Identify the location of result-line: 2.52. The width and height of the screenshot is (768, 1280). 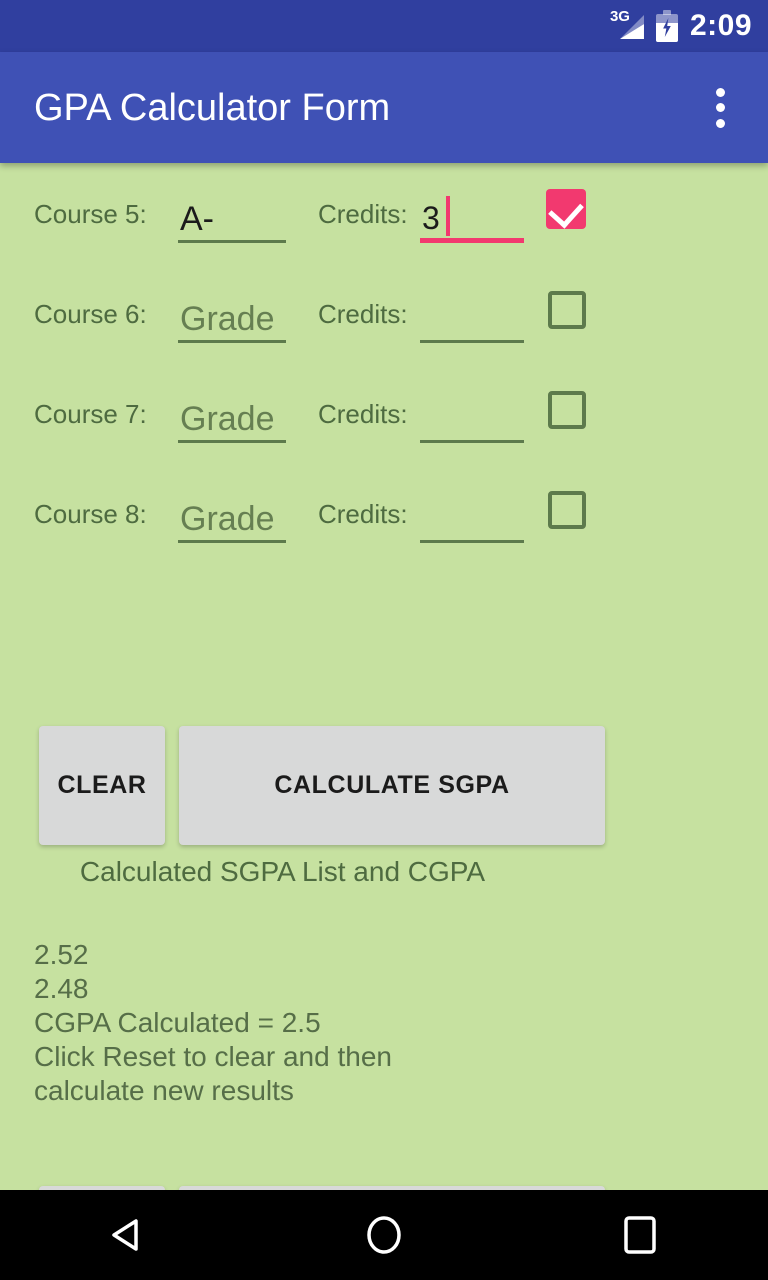
(61, 954).